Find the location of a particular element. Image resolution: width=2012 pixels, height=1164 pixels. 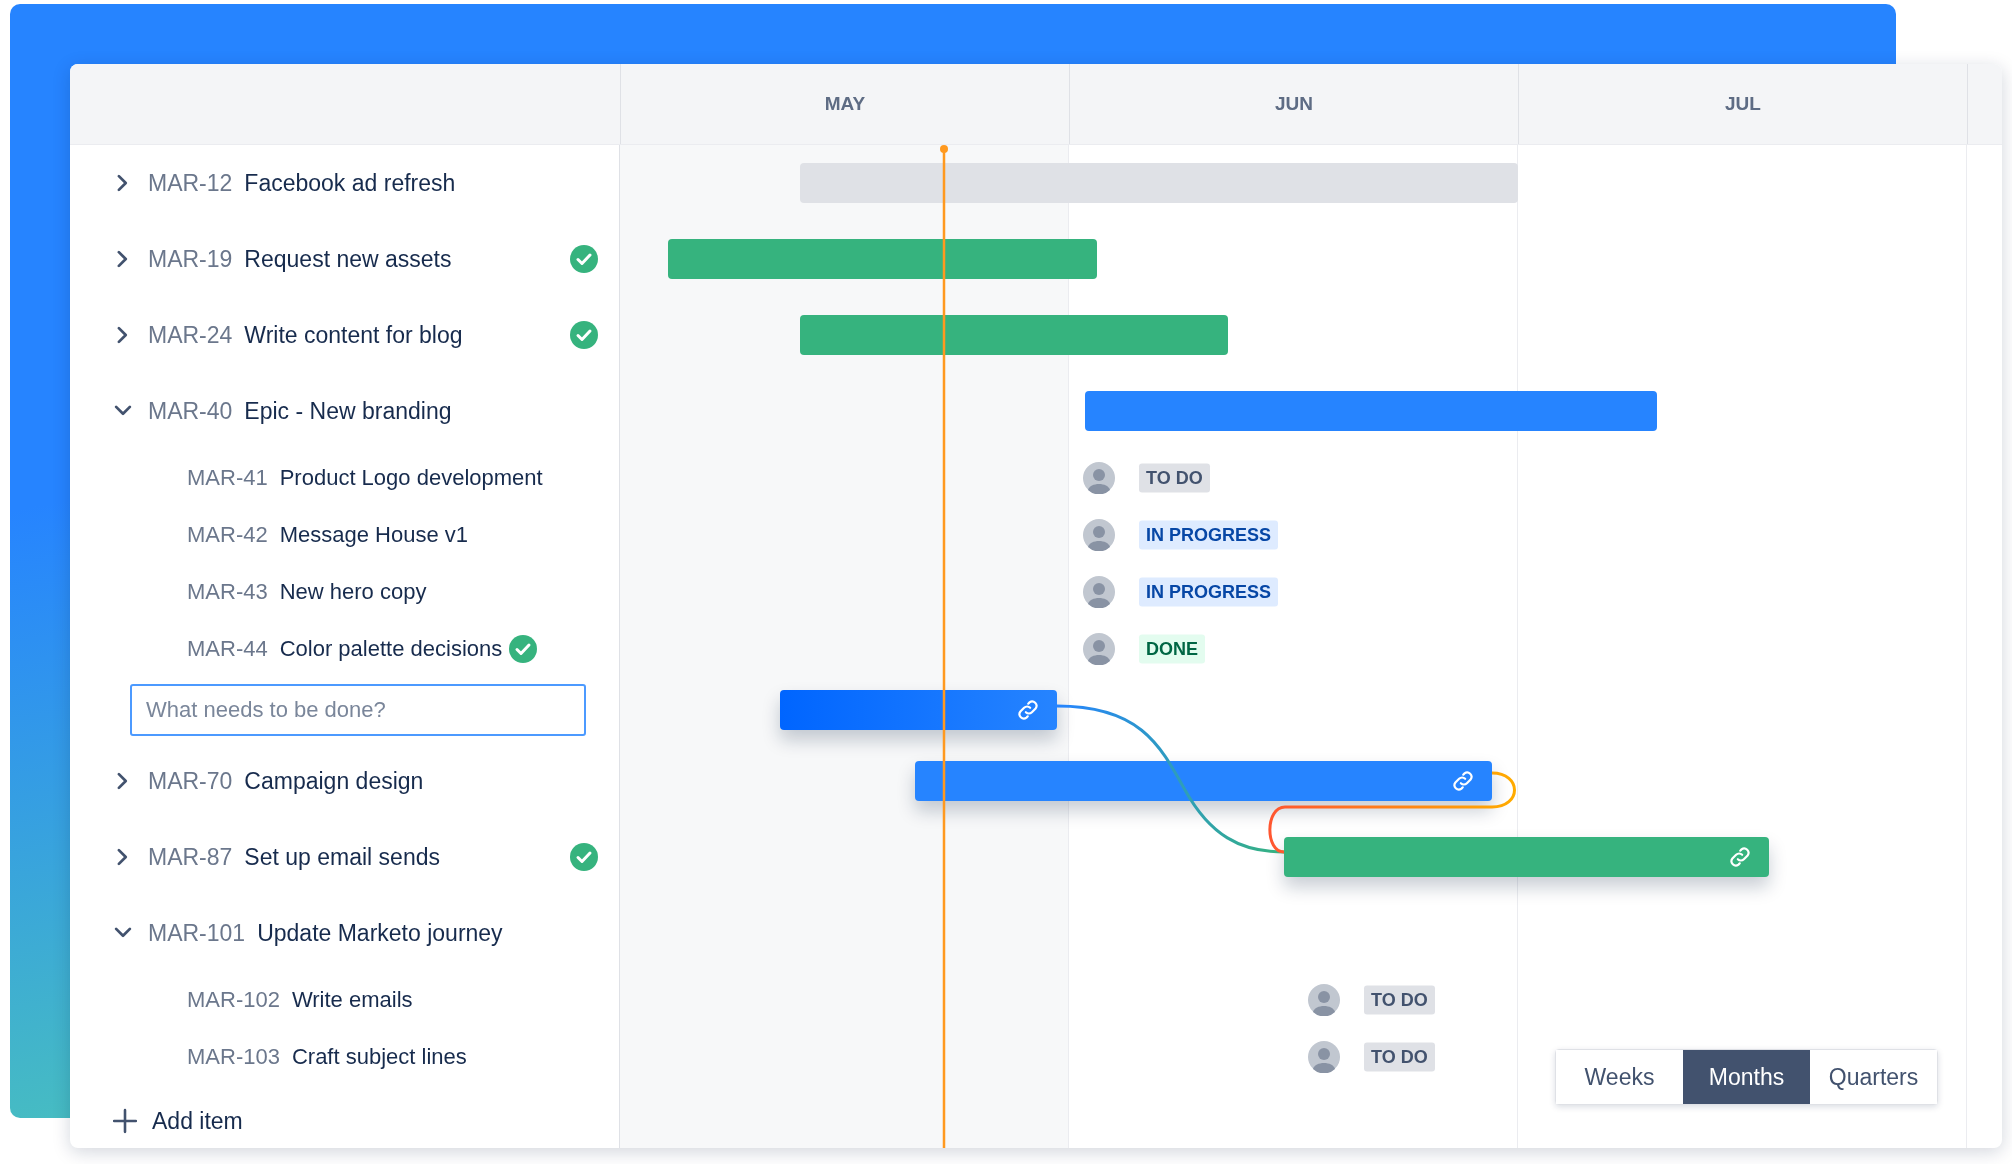

issue-key: MAR-101 is located at coordinates (197, 933).